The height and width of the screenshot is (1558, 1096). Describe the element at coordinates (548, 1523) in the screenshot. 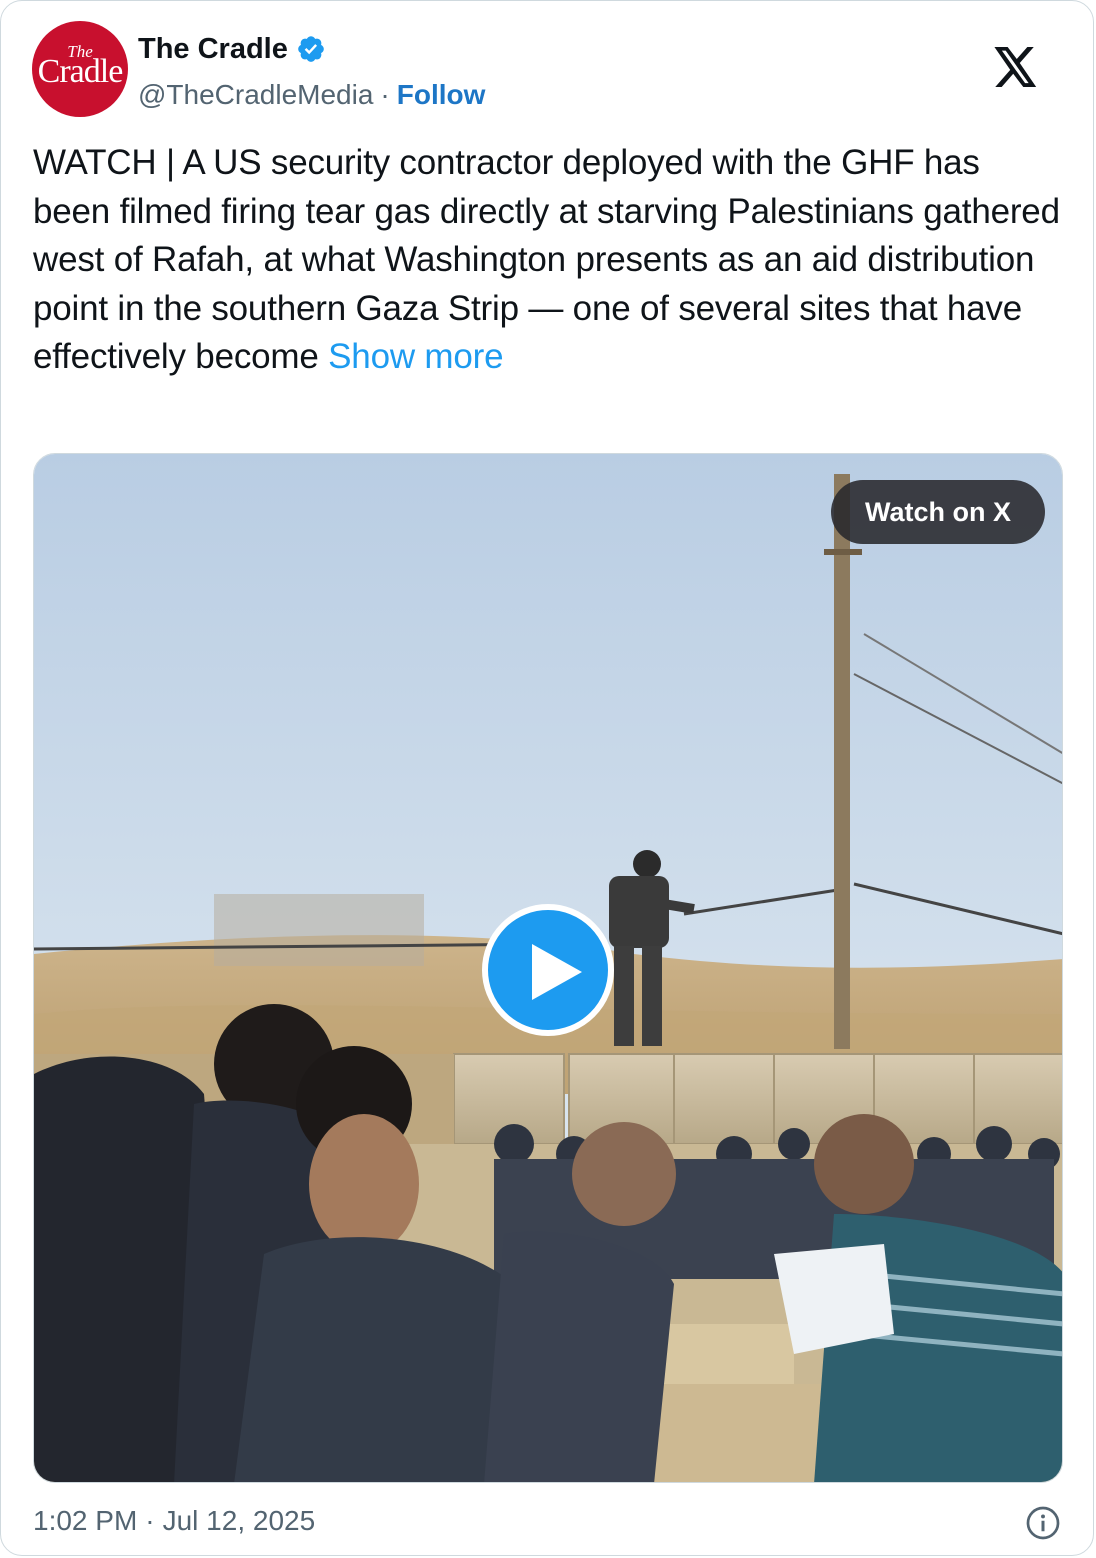

I see `tweet-footer: 1:02 PM · Jul 12, 2025` at that location.